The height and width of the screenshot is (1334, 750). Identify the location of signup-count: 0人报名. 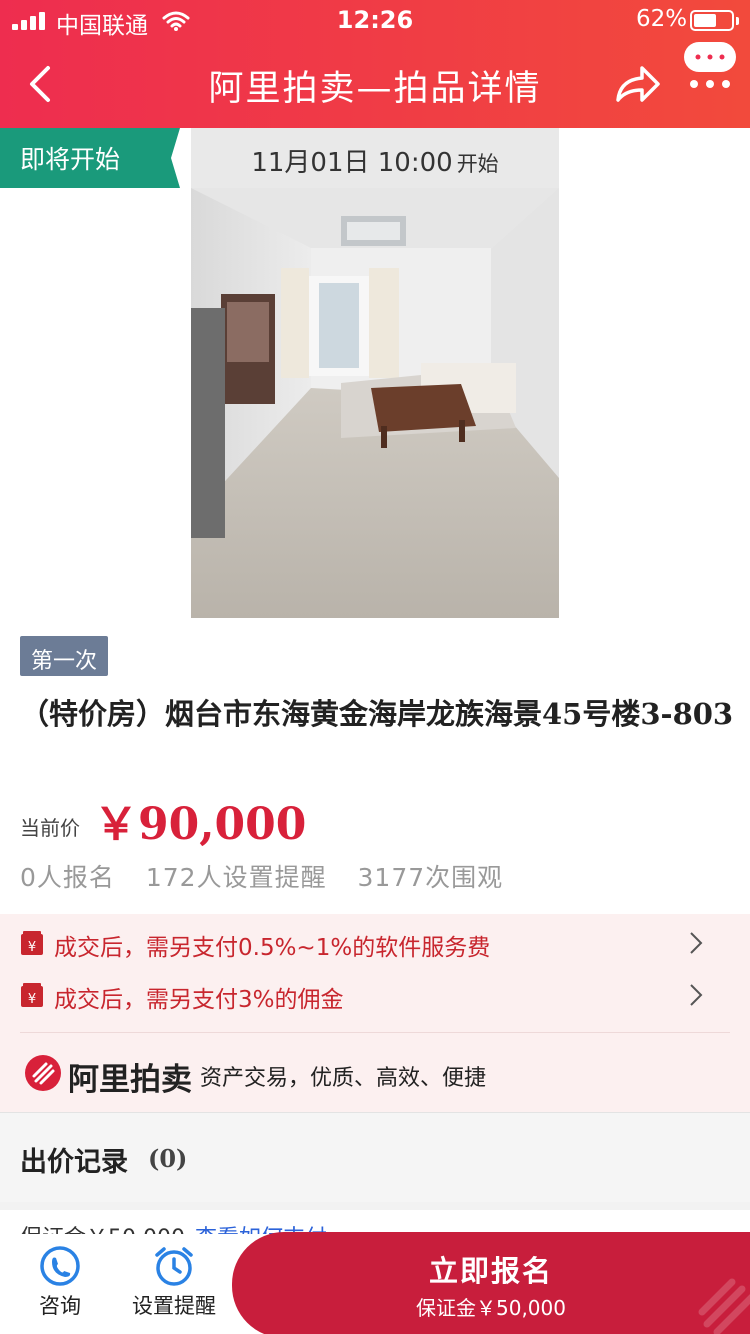
(67, 877).